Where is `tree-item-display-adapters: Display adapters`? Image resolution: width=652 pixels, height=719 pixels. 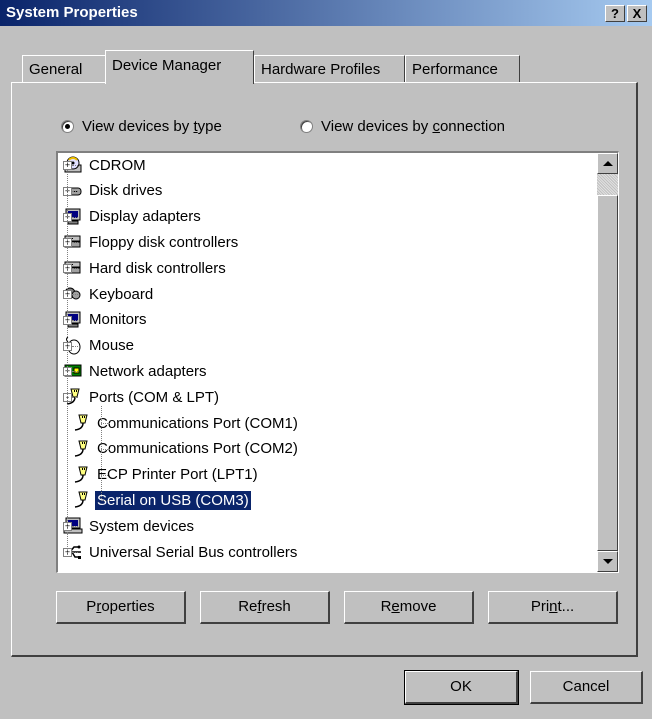
tree-item-display-adapters: Display adapters is located at coordinates (133, 217).